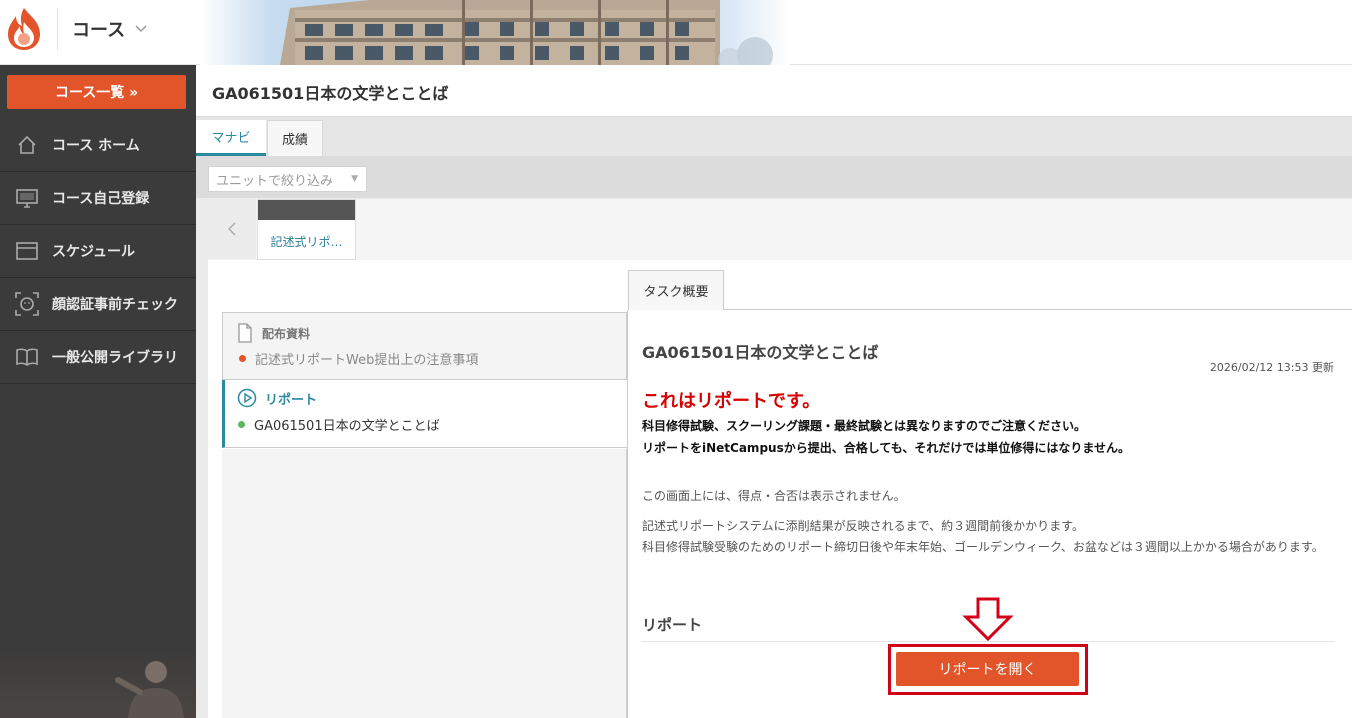 Image resolution: width=1352 pixels, height=718 pixels. Describe the element at coordinates (245, 333) in the screenshot. I see `document-icon` at that location.